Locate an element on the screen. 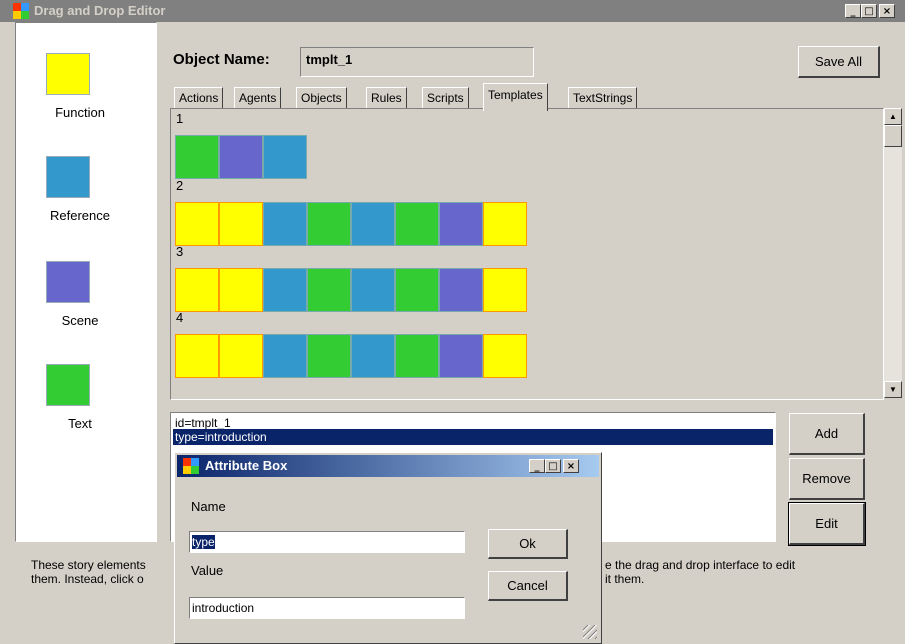 This screenshot has width=905, height=644. dialog-title-bar: Attribute Box _ □ × is located at coordinates (388, 466).